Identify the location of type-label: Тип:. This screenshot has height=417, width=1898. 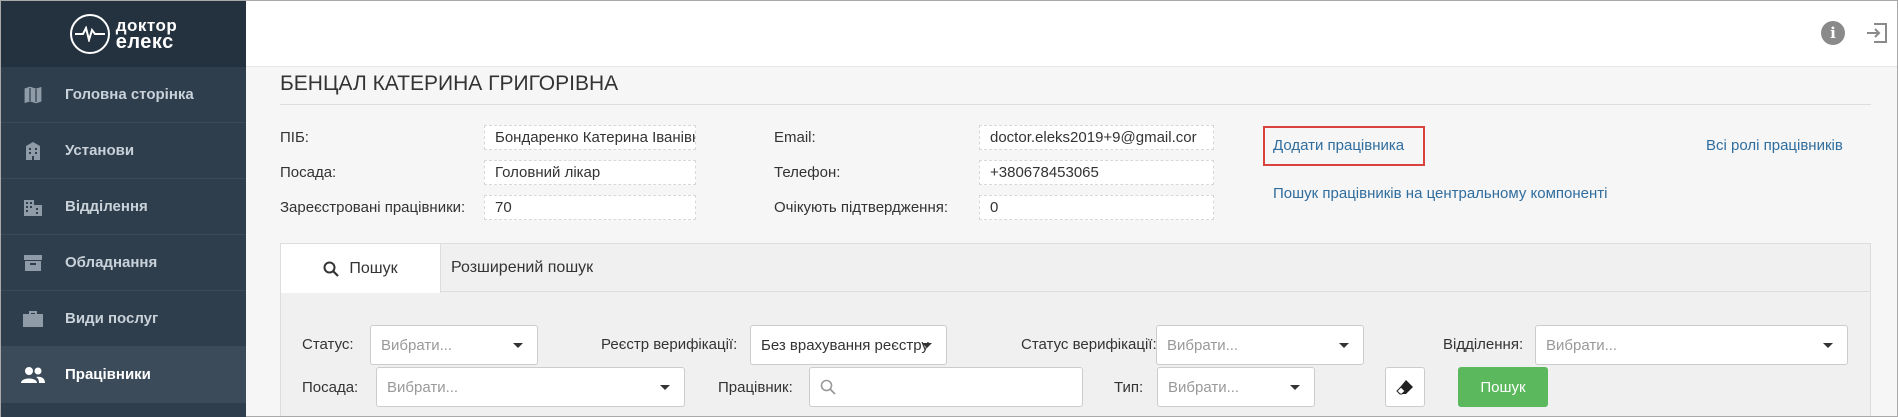
(1129, 387).